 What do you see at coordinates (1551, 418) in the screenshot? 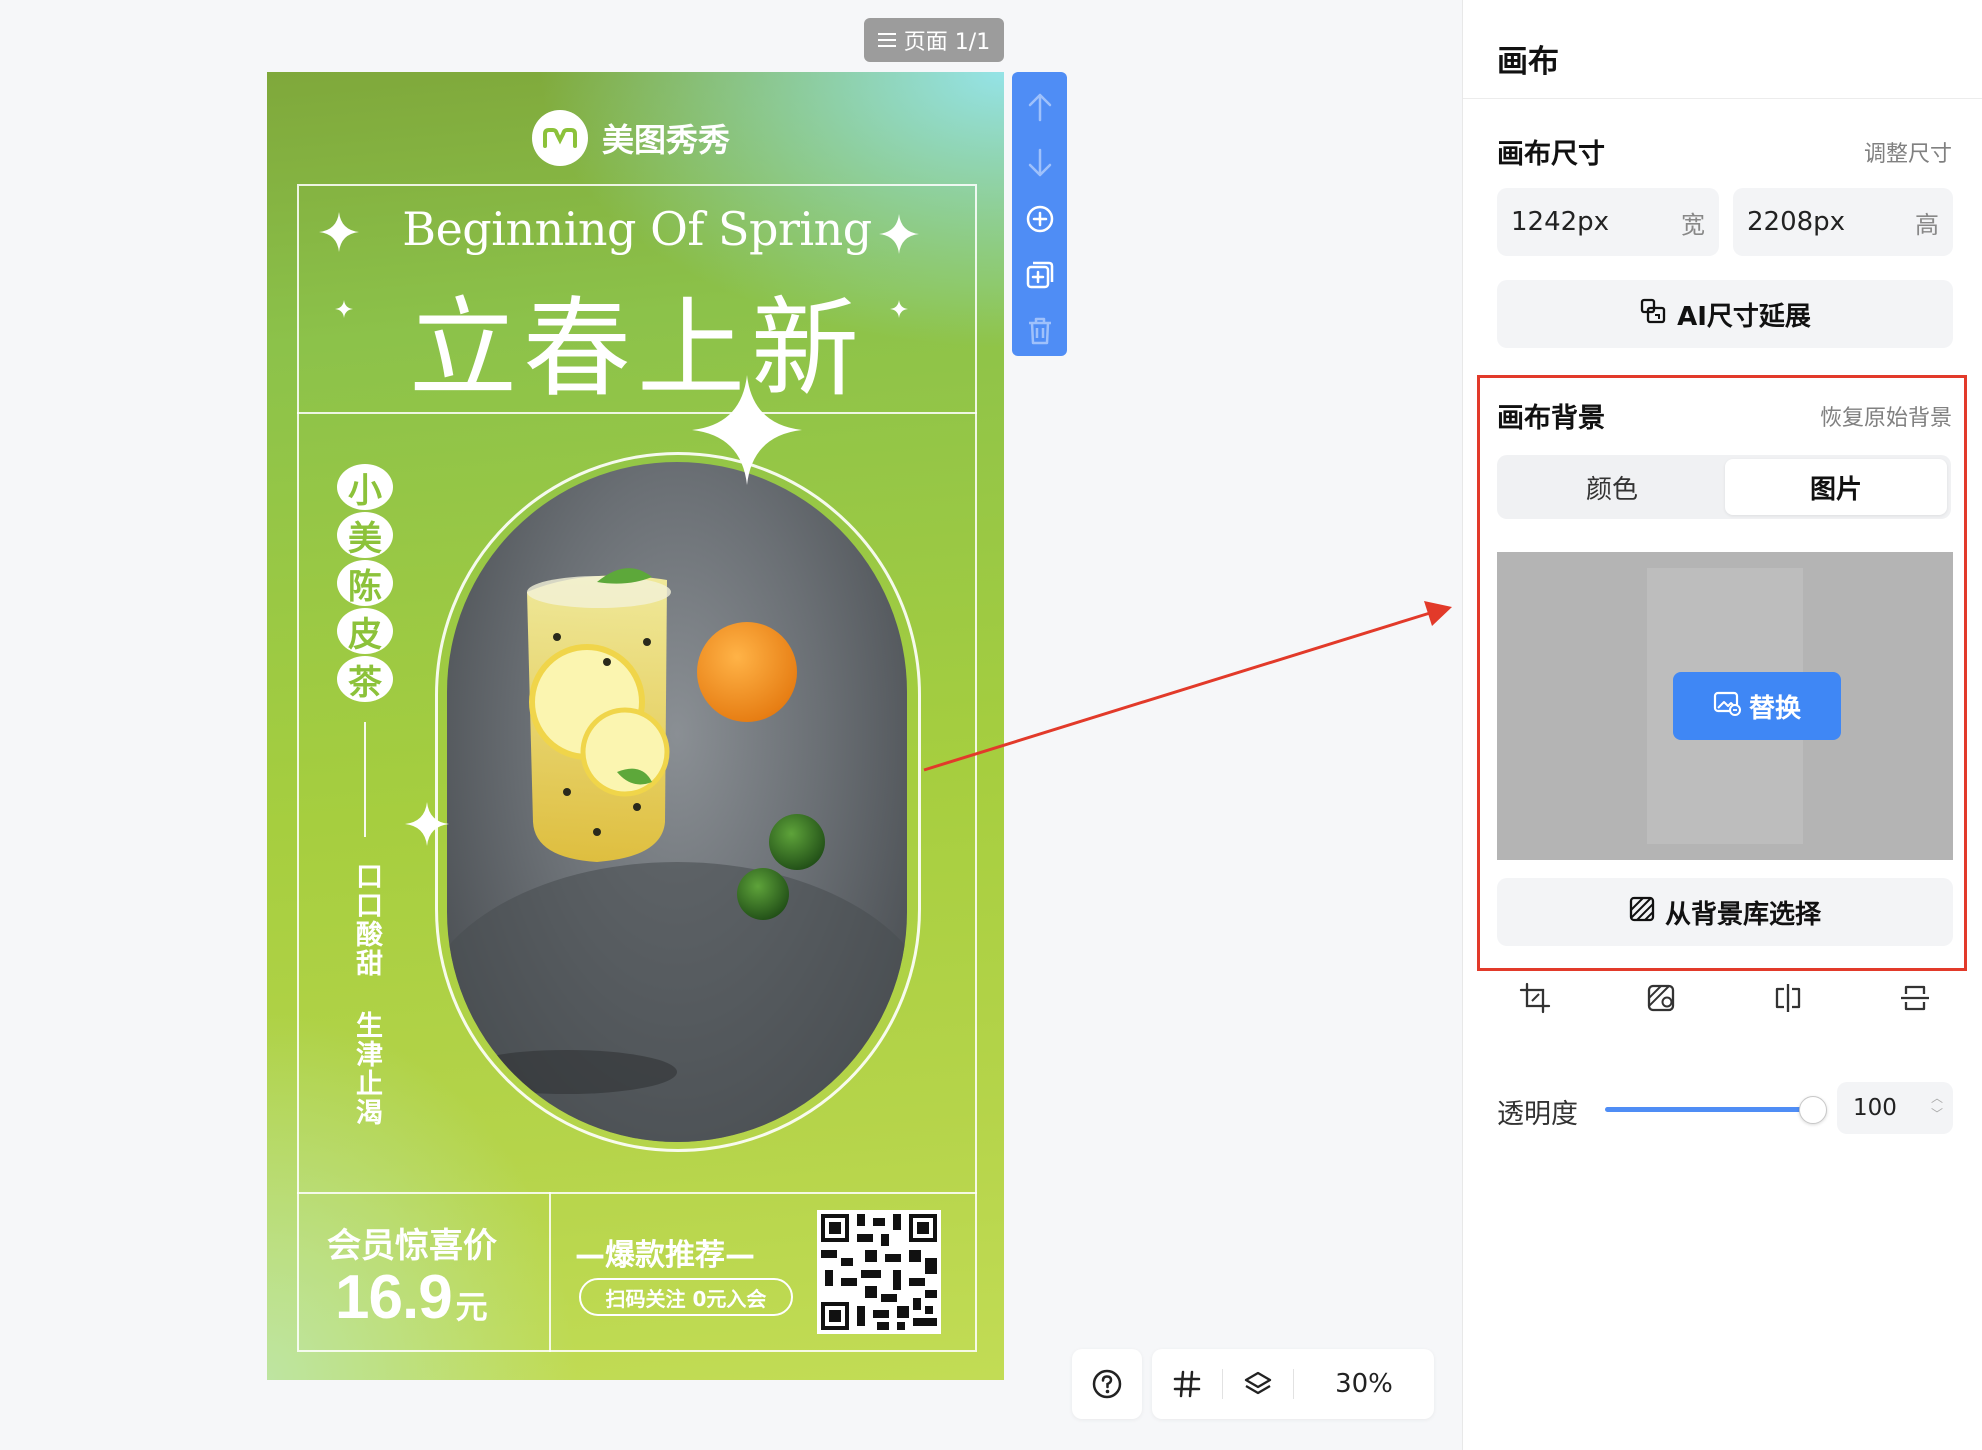
I see `canvas-background-title: 画布背景` at bounding box center [1551, 418].